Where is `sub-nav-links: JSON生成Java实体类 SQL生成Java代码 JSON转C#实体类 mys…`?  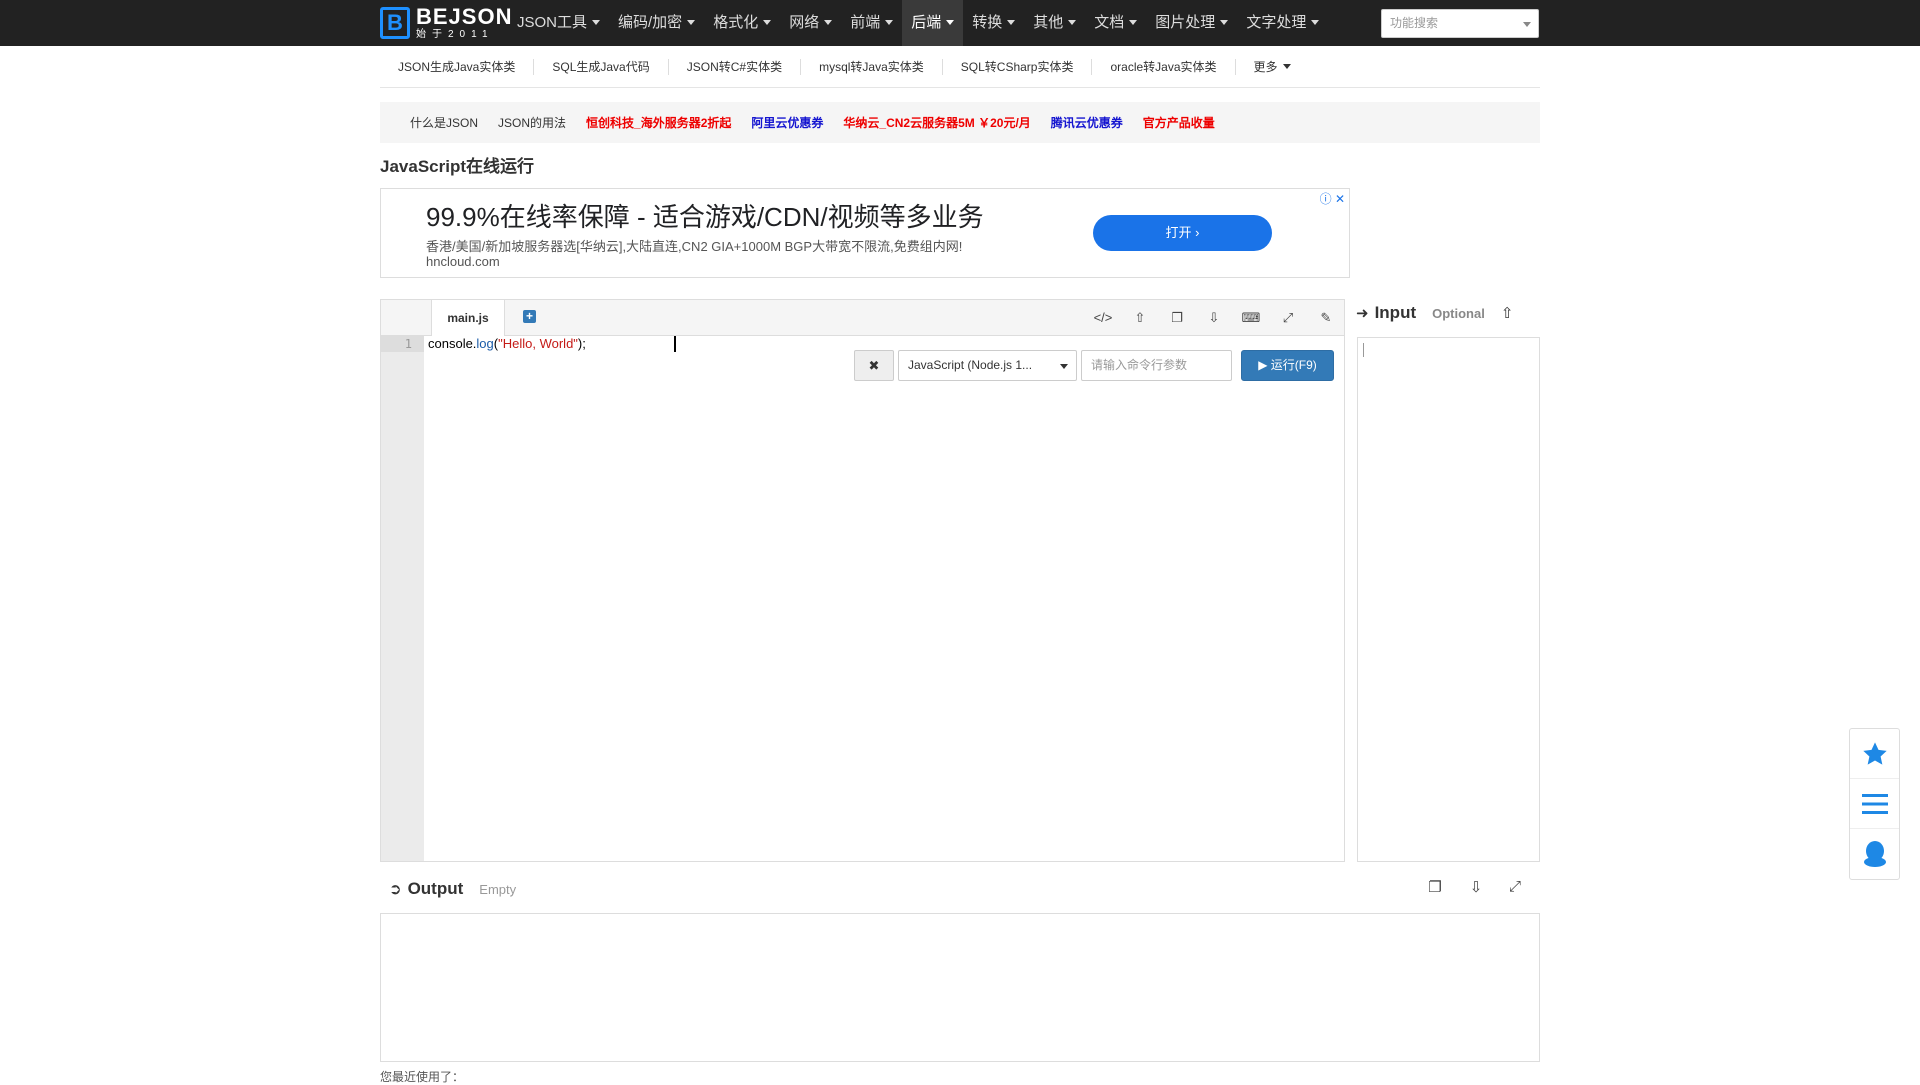 sub-nav-links: JSON生成Java实体类 SQL生成Java代码 JSON转C#实体类 mys… is located at coordinates (960, 67).